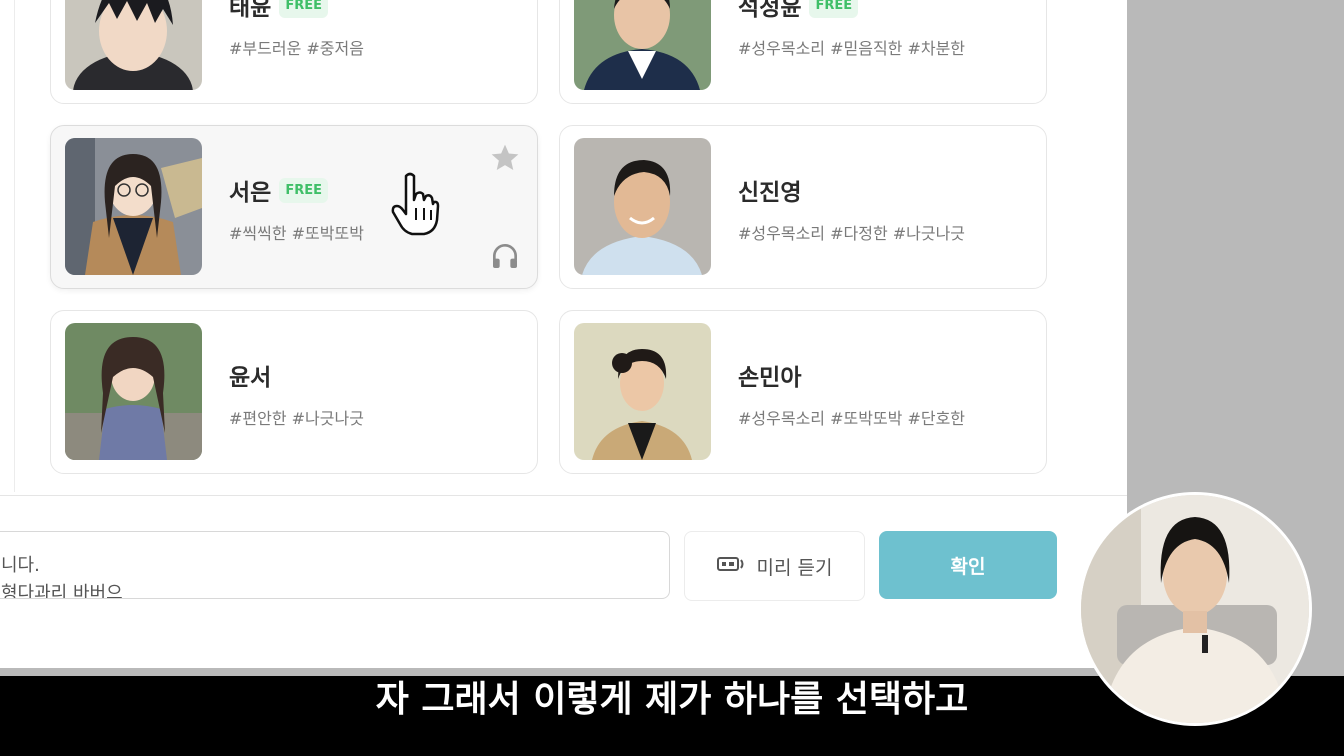 The width and height of the screenshot is (1344, 756). What do you see at coordinates (731, 566) in the screenshot?
I see `speaker-icon` at bounding box center [731, 566].